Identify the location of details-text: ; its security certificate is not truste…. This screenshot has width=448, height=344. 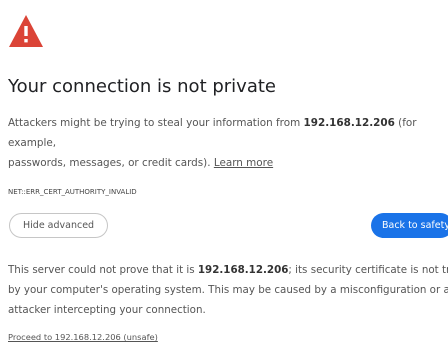
(368, 270).